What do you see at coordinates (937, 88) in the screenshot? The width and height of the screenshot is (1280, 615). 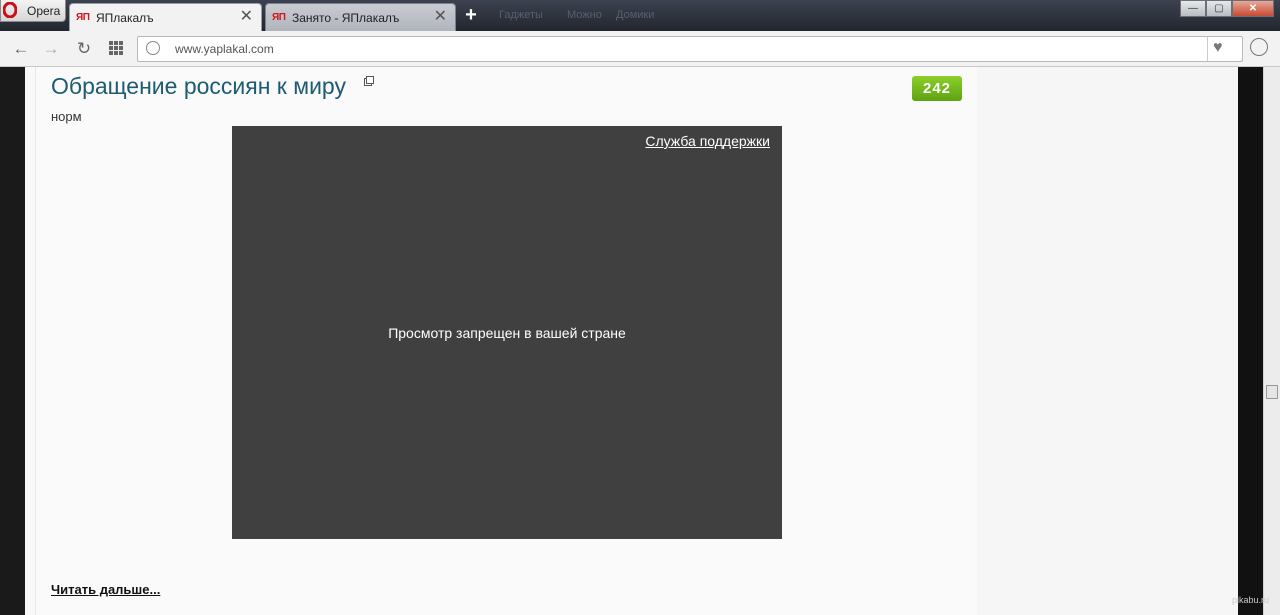 I see `rating-badge: 242` at bounding box center [937, 88].